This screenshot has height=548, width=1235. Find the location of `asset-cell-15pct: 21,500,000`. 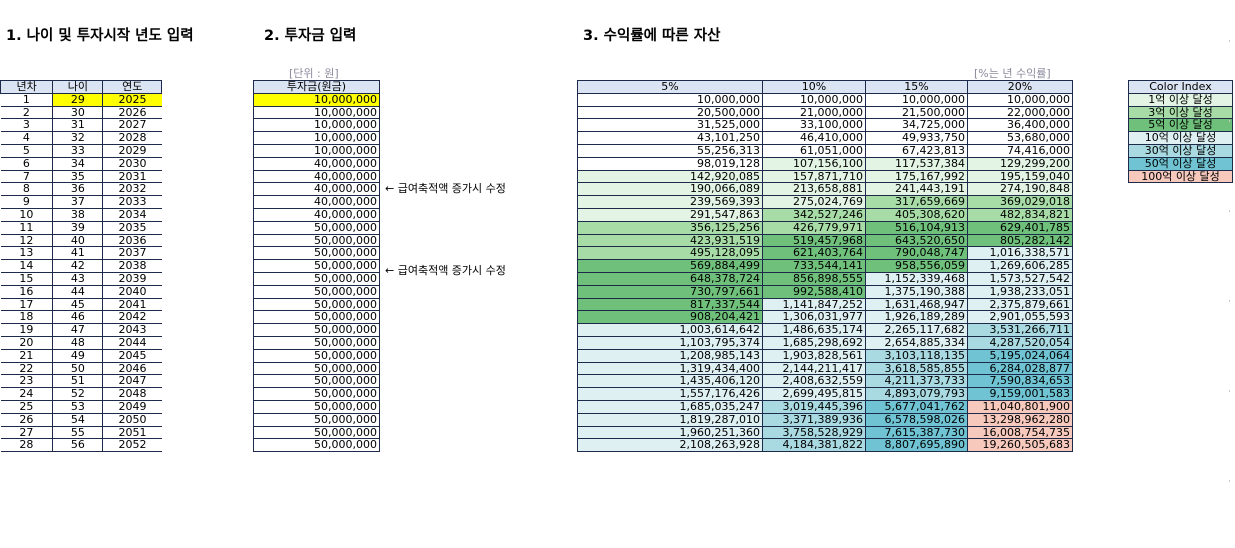

asset-cell-15pct: 21,500,000 is located at coordinates (916, 112).